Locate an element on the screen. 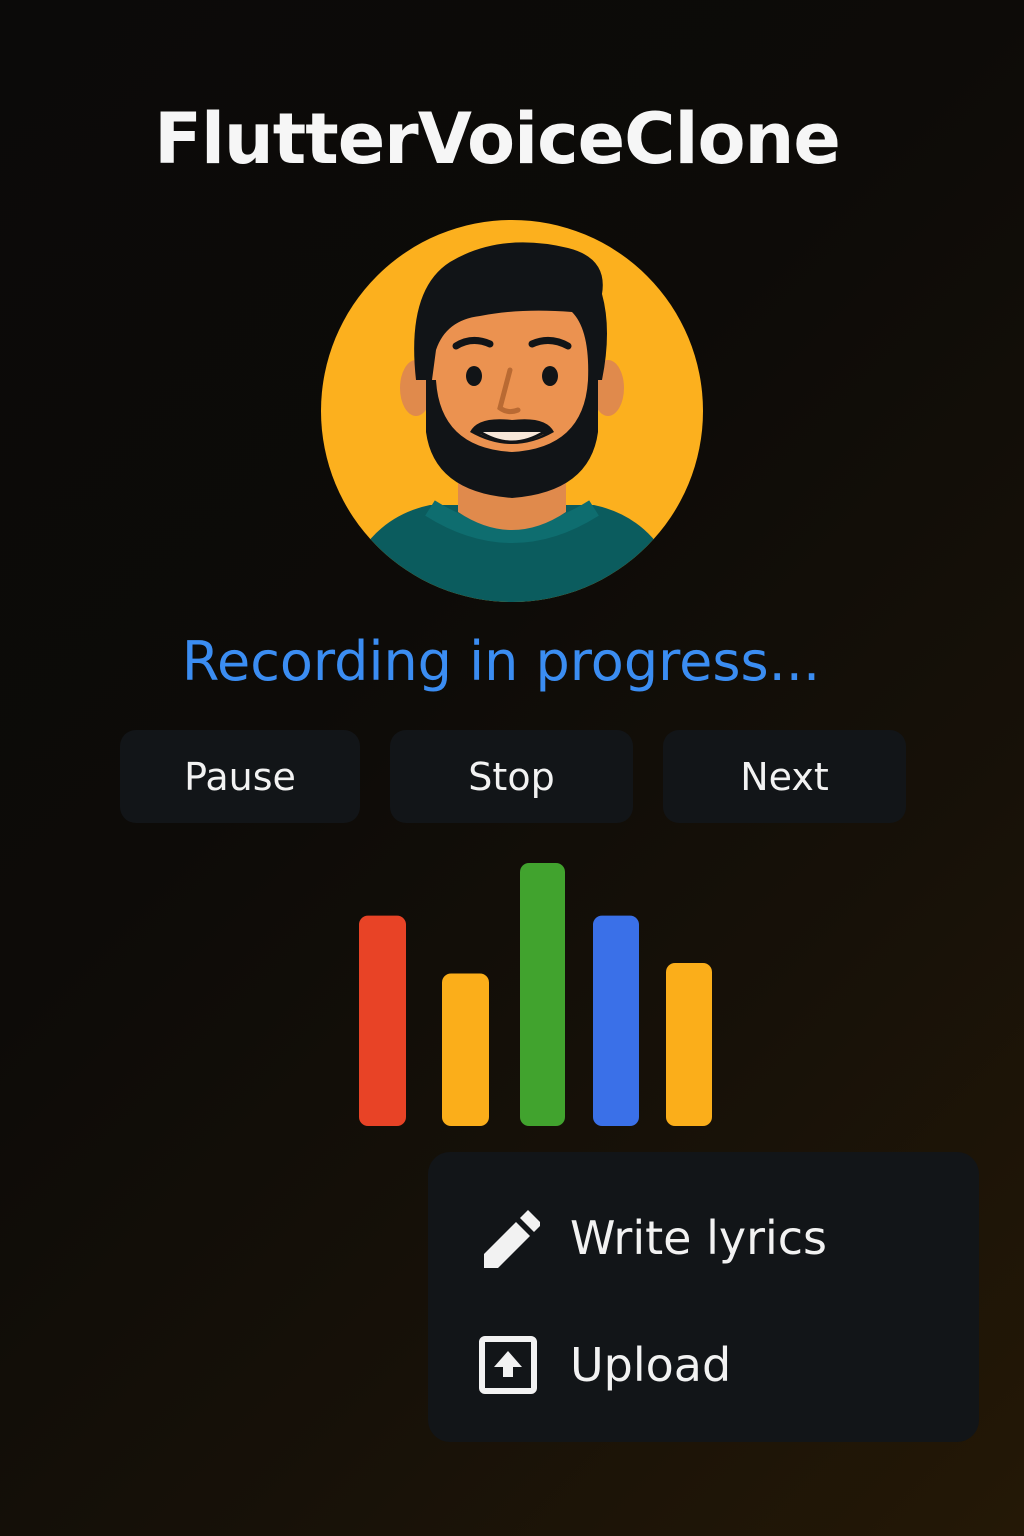 The height and width of the screenshot is (1536, 1024). upload-label: Upload is located at coordinates (651, 1365).